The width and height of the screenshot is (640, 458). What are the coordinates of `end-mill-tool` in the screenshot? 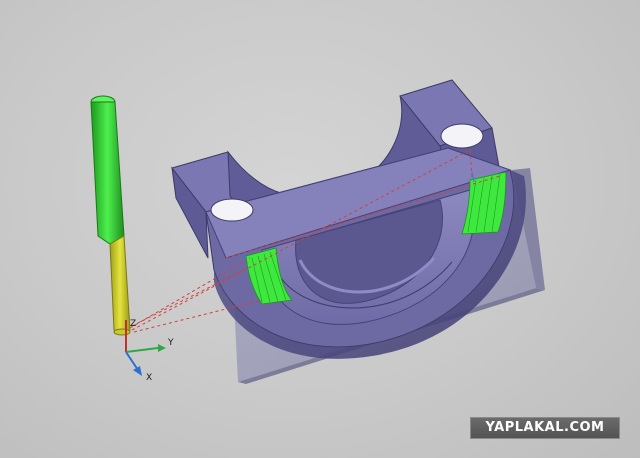 It's located at (110, 215).